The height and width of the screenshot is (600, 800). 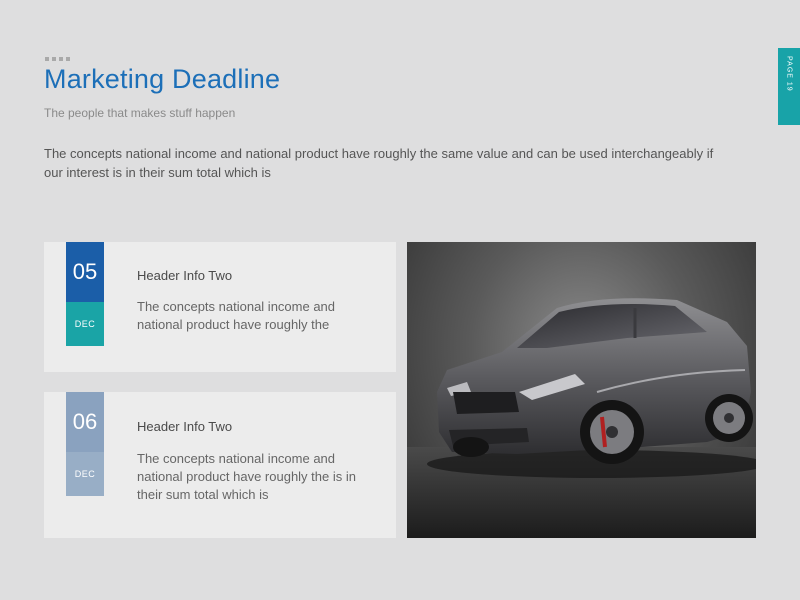 I want to click on slide-subtitle: The people that makes stuff happen, so click(x=140, y=113).